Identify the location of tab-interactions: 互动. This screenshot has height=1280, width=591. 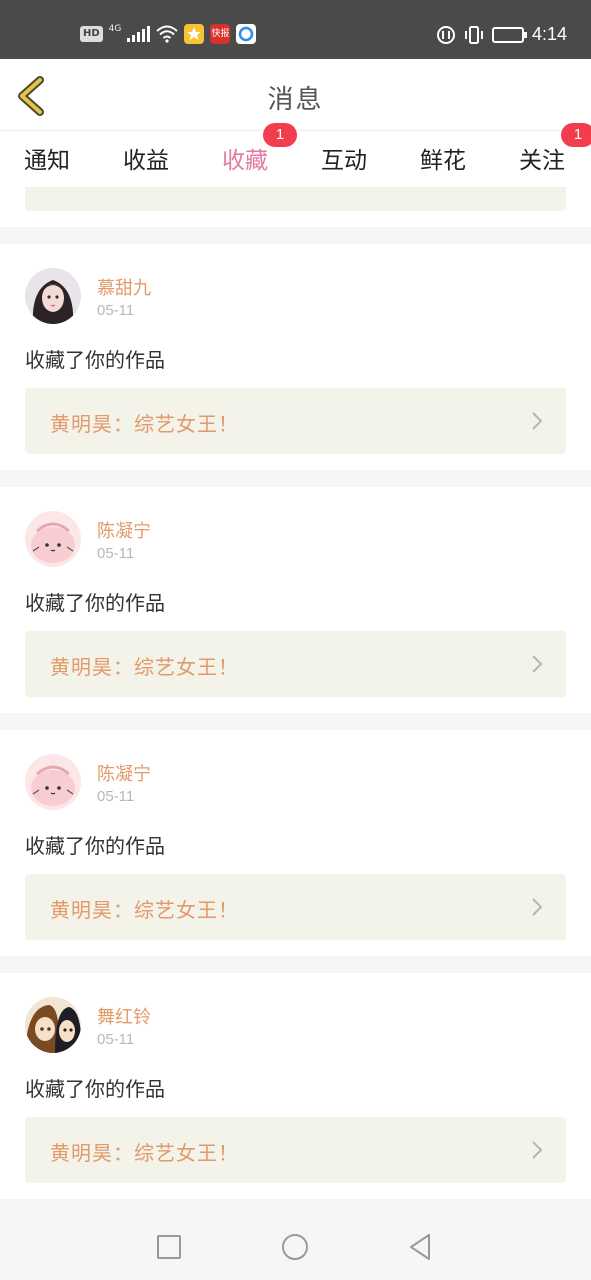
(344, 158).